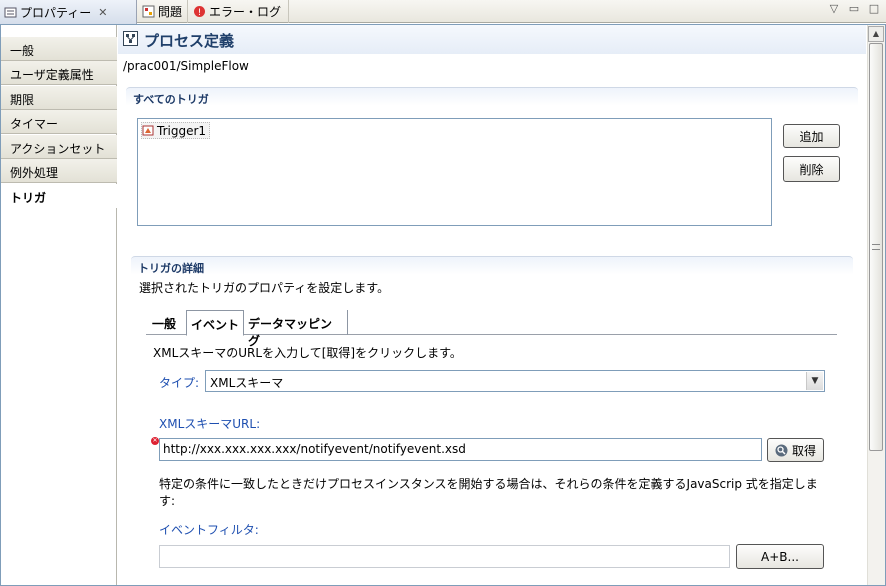 The height and width of the screenshot is (586, 886). I want to click on trigger-icon, so click(148, 130).